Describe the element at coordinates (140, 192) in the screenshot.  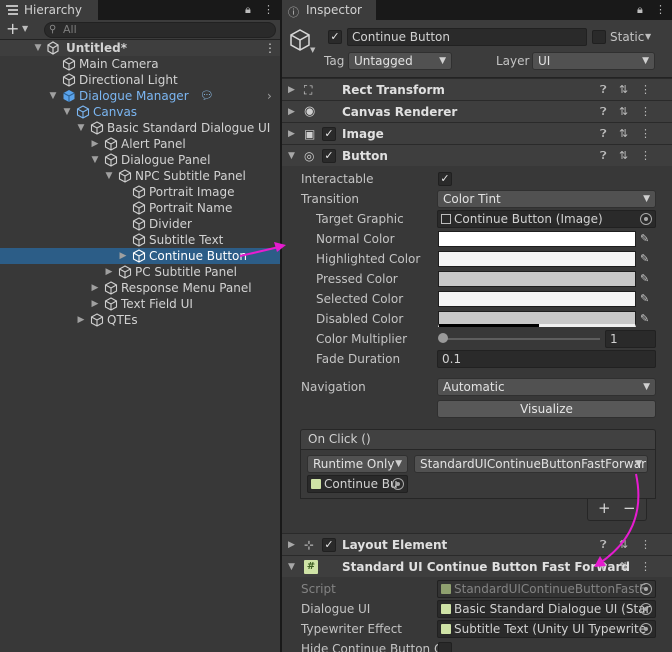
I see `list-item: Portrait Image` at that location.